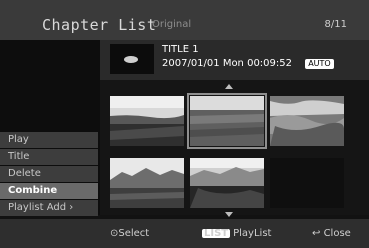 The height and width of the screenshot is (248, 369). I want to click on chapter-thumbnail-empty, so click(307, 183).